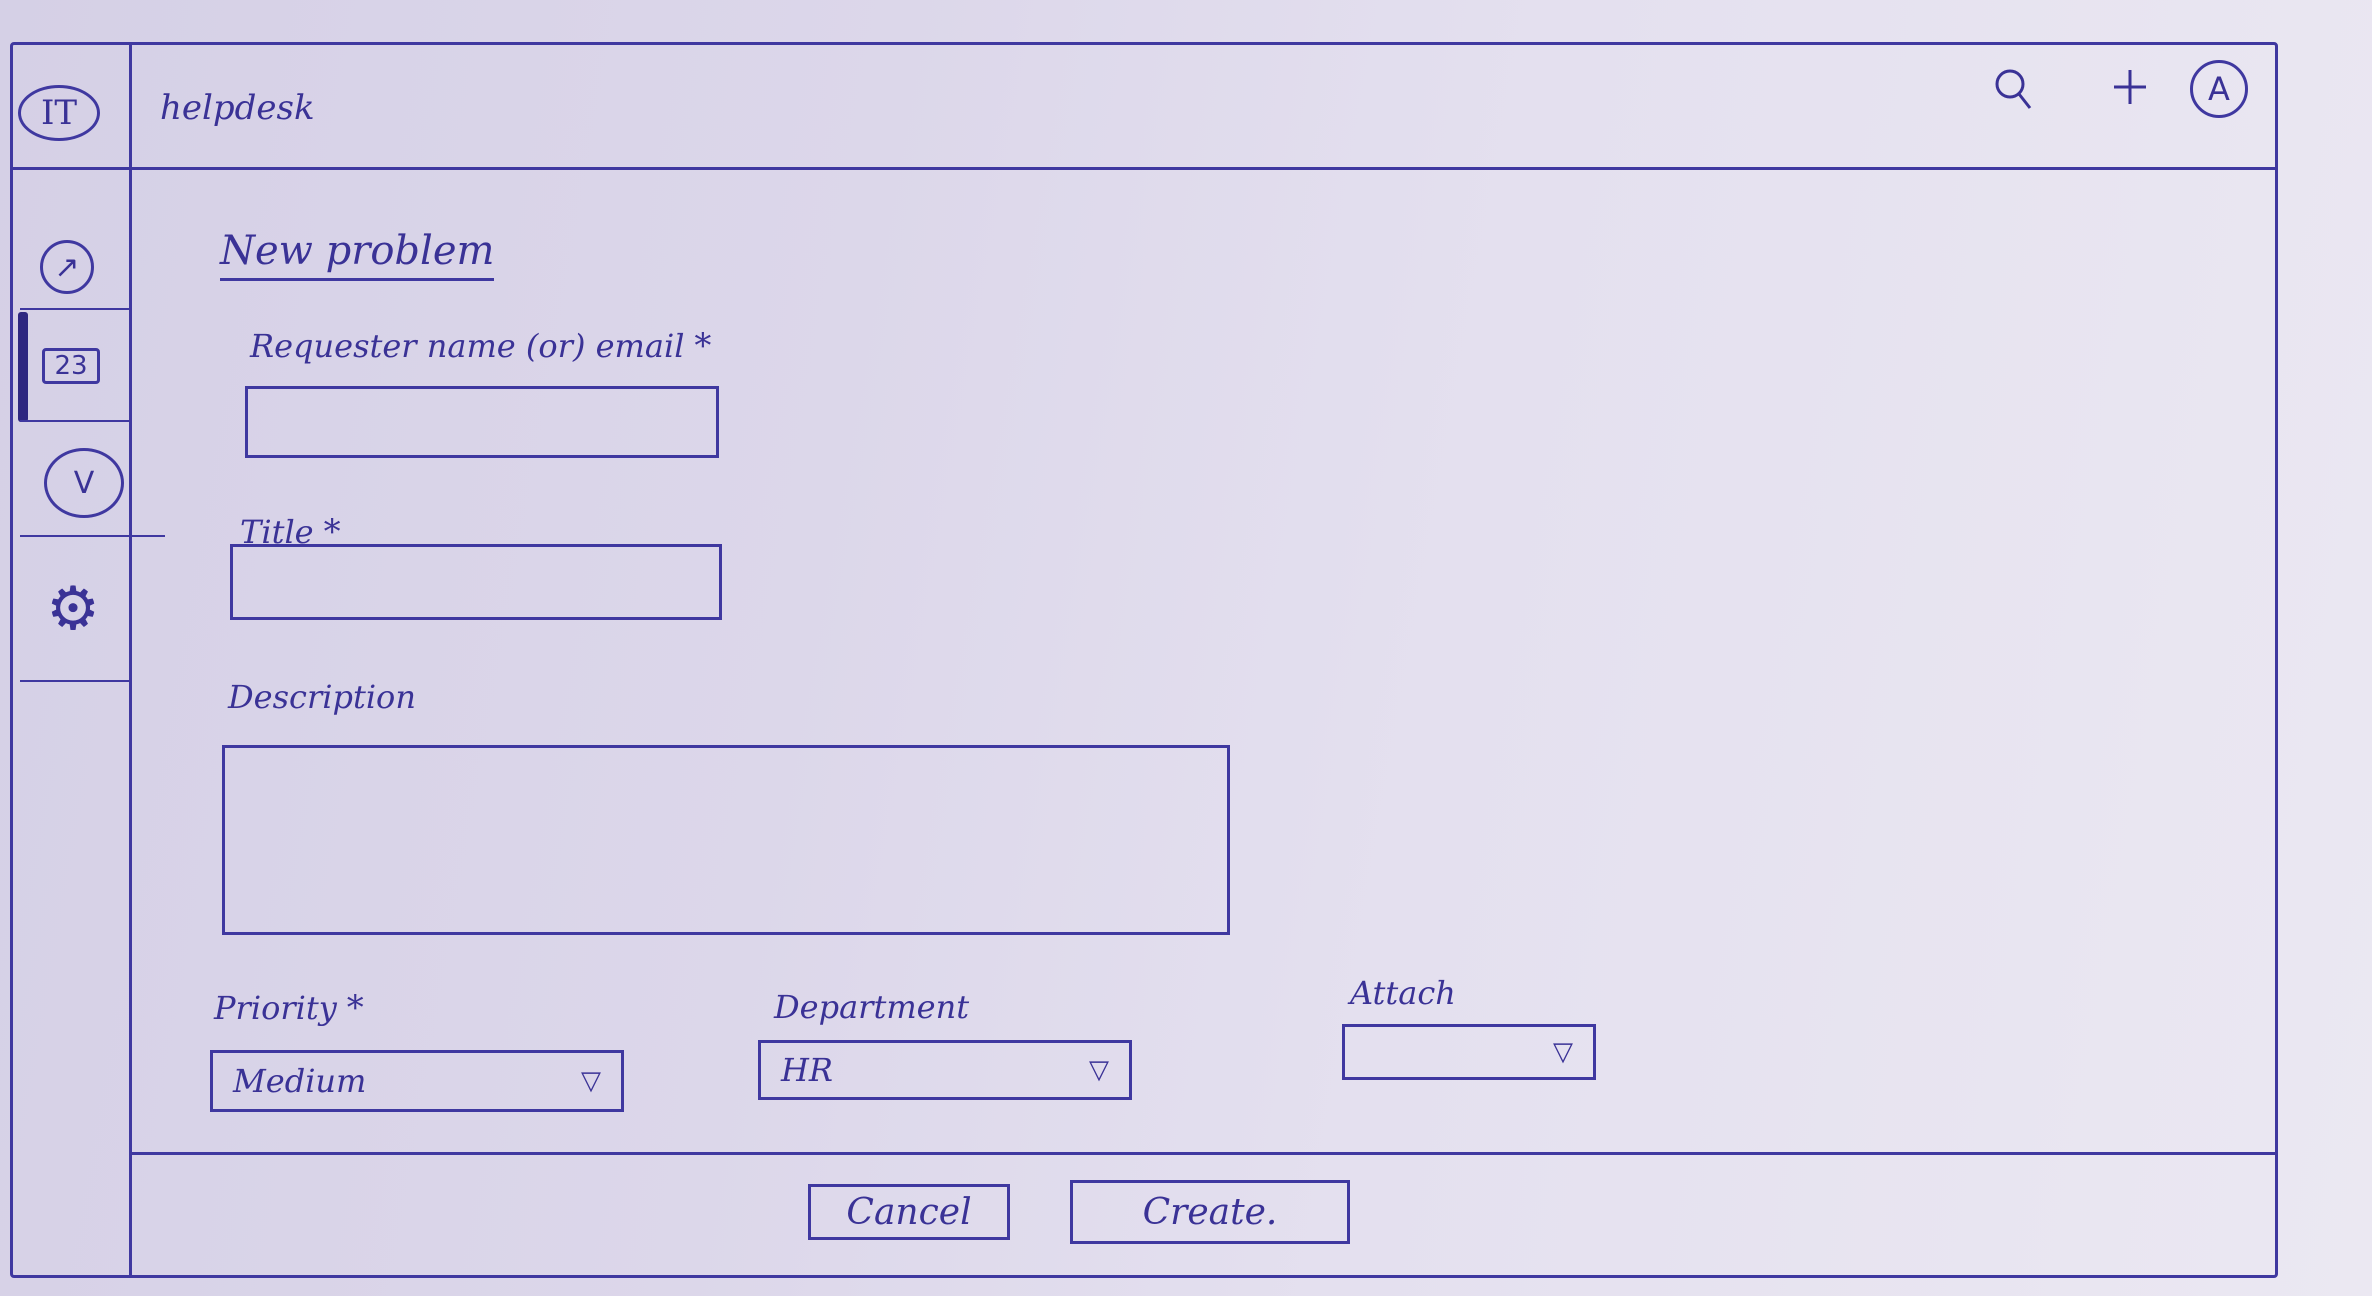  I want to click on department-select: HR ▽, so click(945, 1070).